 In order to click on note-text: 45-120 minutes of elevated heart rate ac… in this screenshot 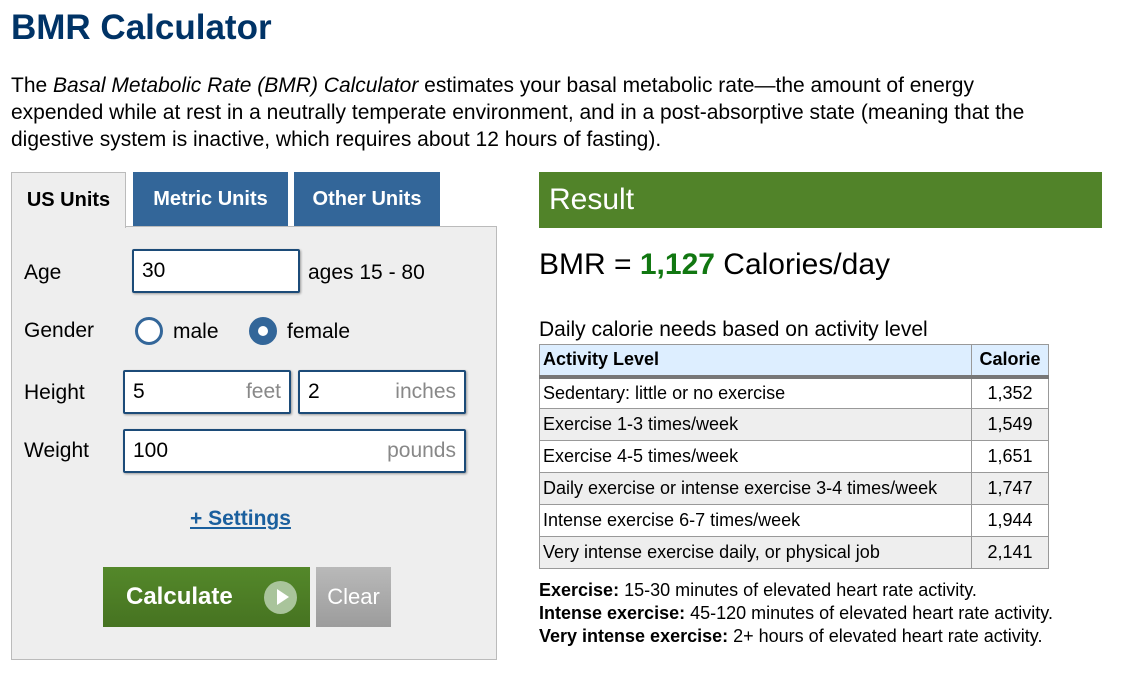, I will do `click(869, 613)`.